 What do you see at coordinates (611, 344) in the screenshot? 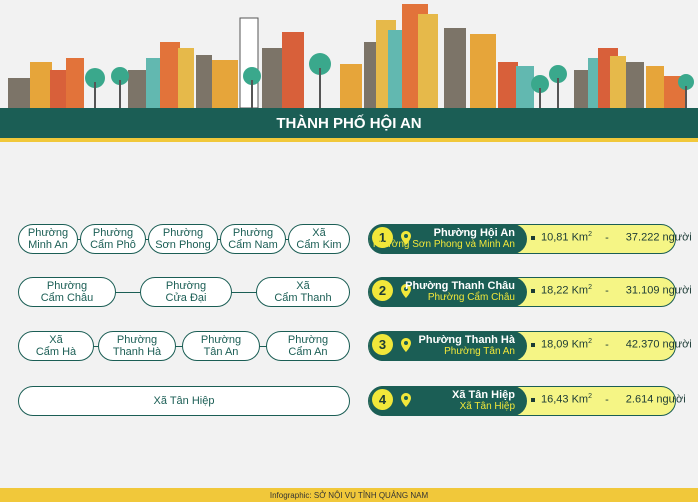
I see `unit-stats: 18,09 Km2 - 42.370 người` at bounding box center [611, 344].